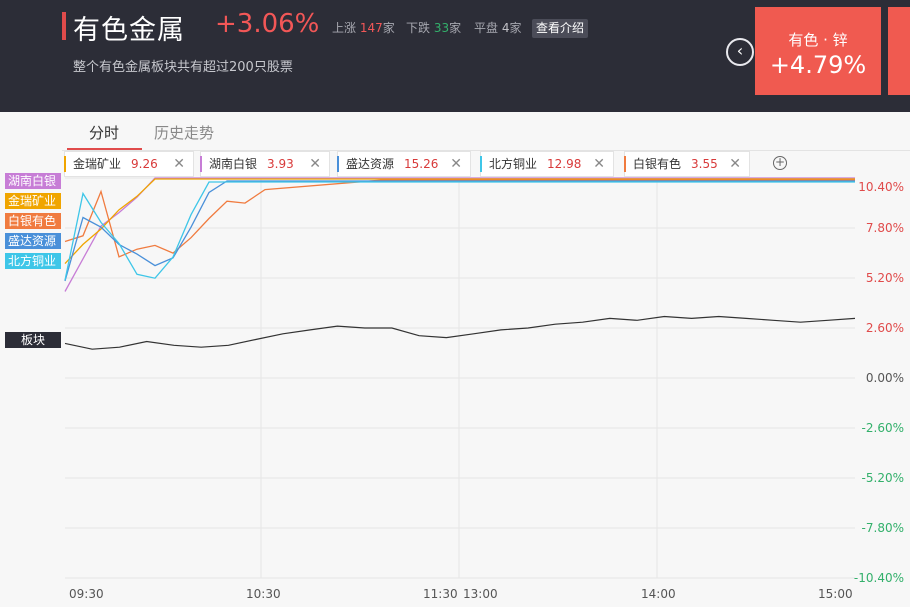 This screenshot has width=910, height=607. Describe the element at coordinates (480, 594) in the screenshot. I see `x-tick: 13:00` at that location.